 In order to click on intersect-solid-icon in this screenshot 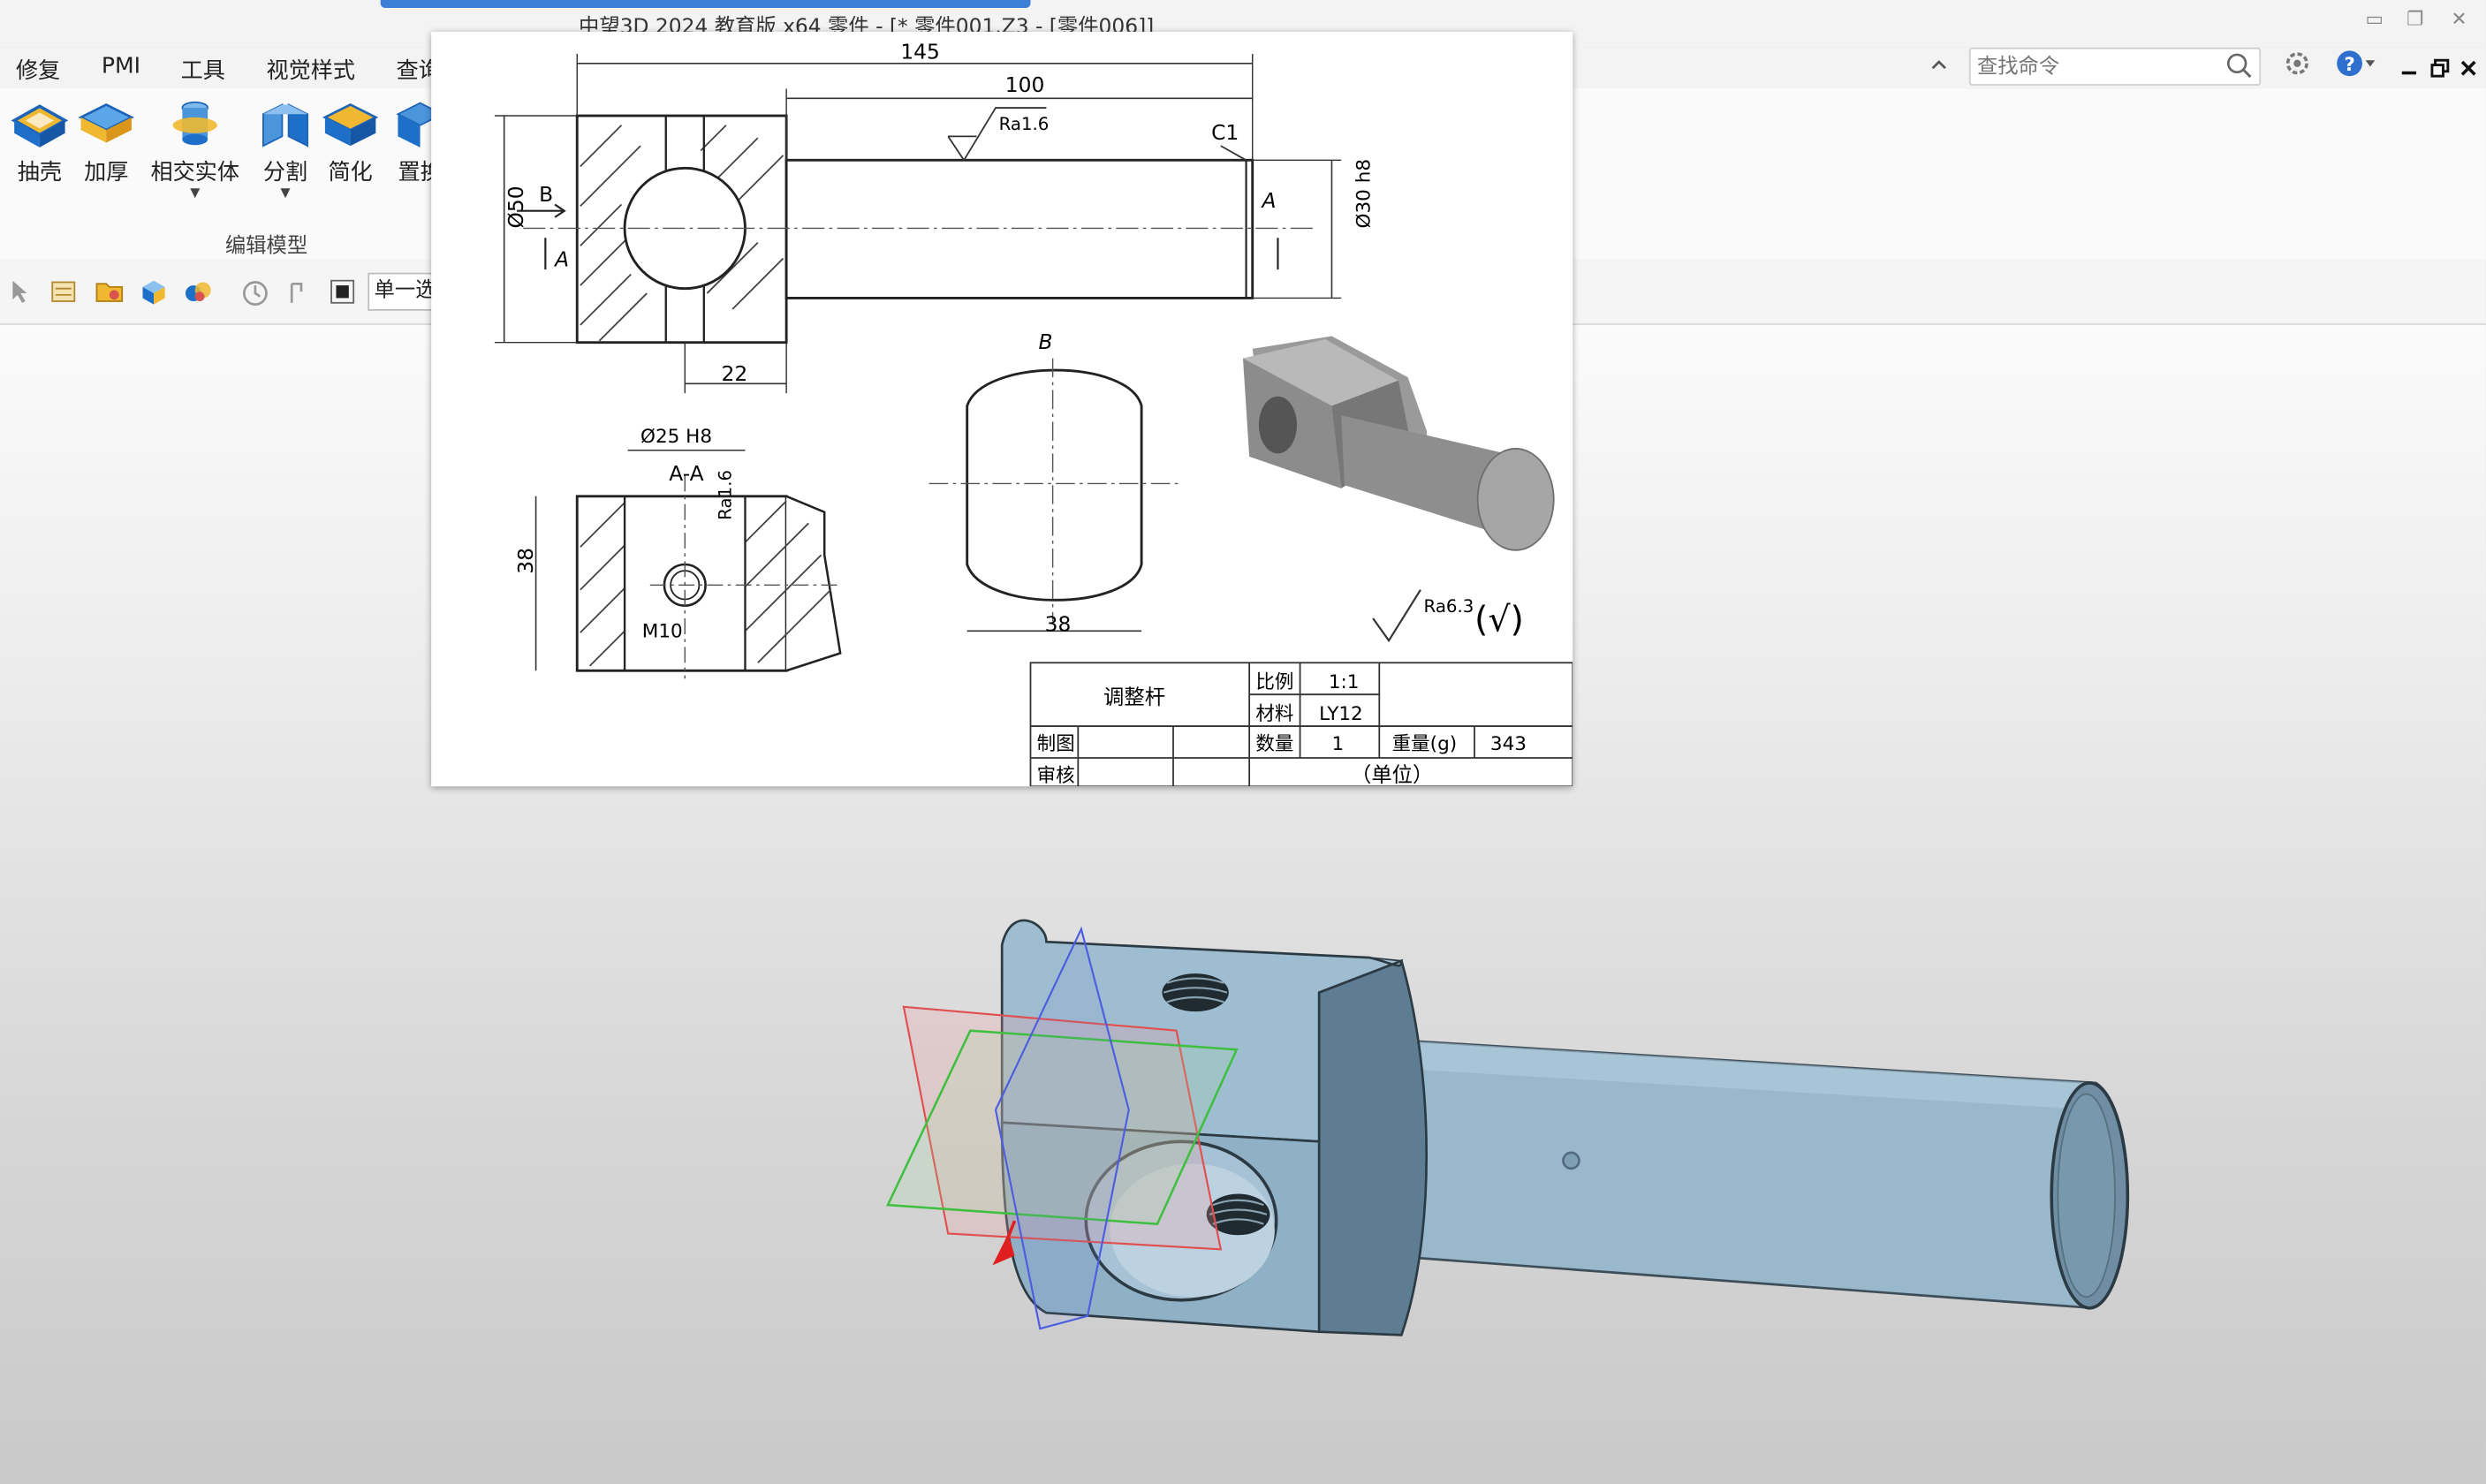, I will do `click(194, 123)`.